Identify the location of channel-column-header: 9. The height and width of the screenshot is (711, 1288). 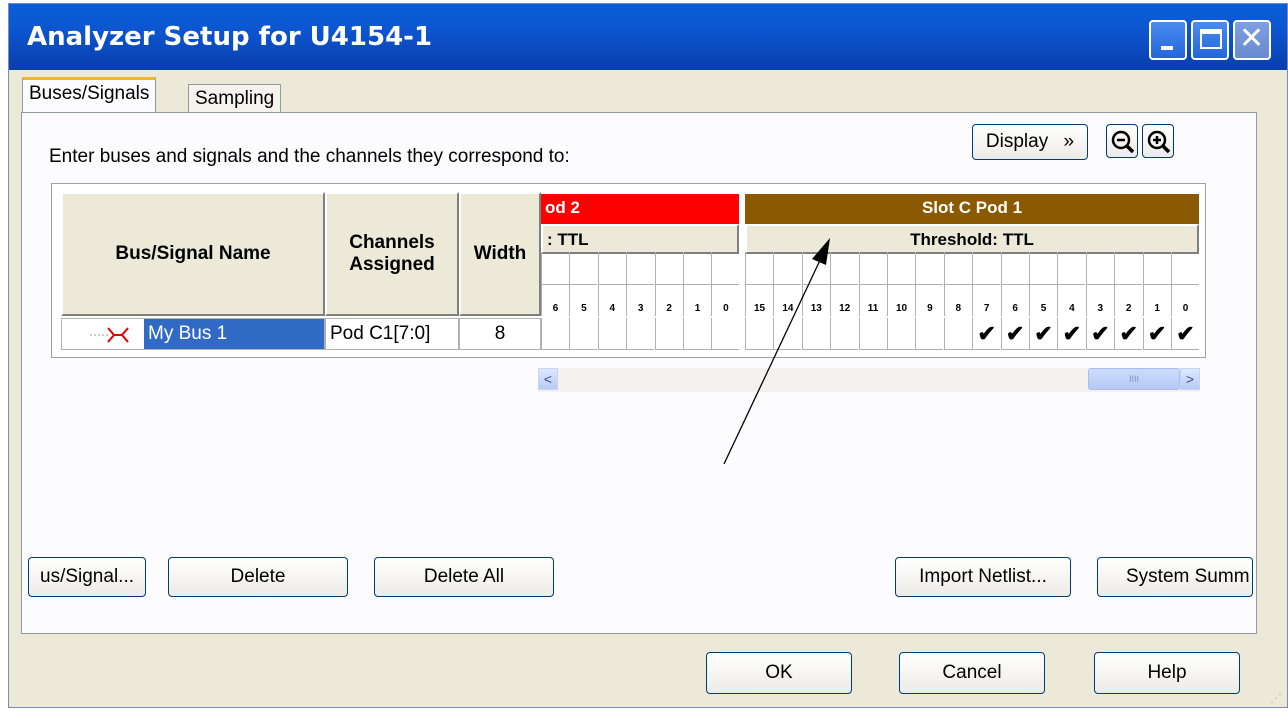
(929, 284).